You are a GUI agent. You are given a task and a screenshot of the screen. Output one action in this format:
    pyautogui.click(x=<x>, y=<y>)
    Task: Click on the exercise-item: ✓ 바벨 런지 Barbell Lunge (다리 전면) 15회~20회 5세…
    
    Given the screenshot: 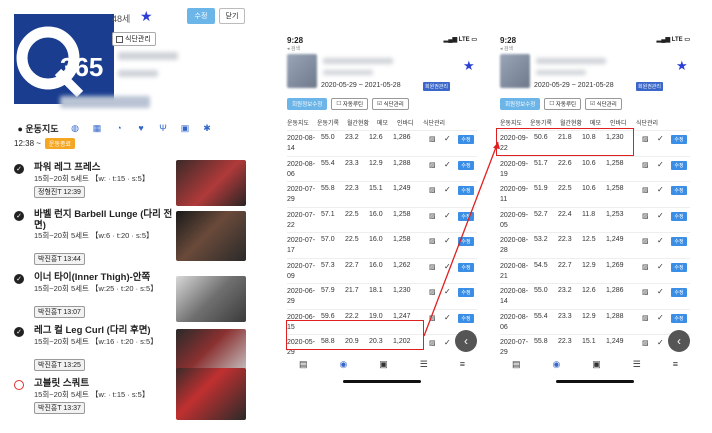 What is the action you would take?
    pyautogui.click(x=130, y=236)
    